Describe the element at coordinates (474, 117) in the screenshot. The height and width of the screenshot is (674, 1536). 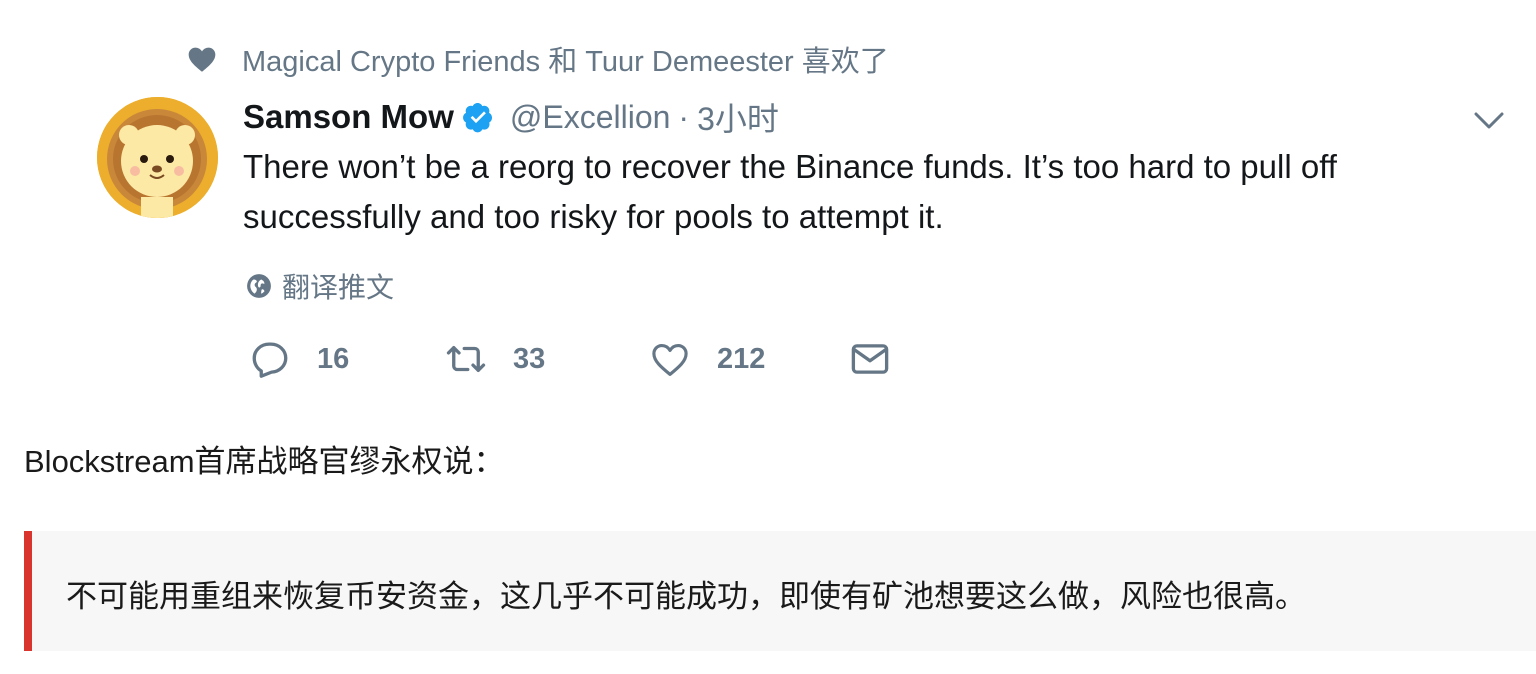
I see `verified-badge-icon` at that location.